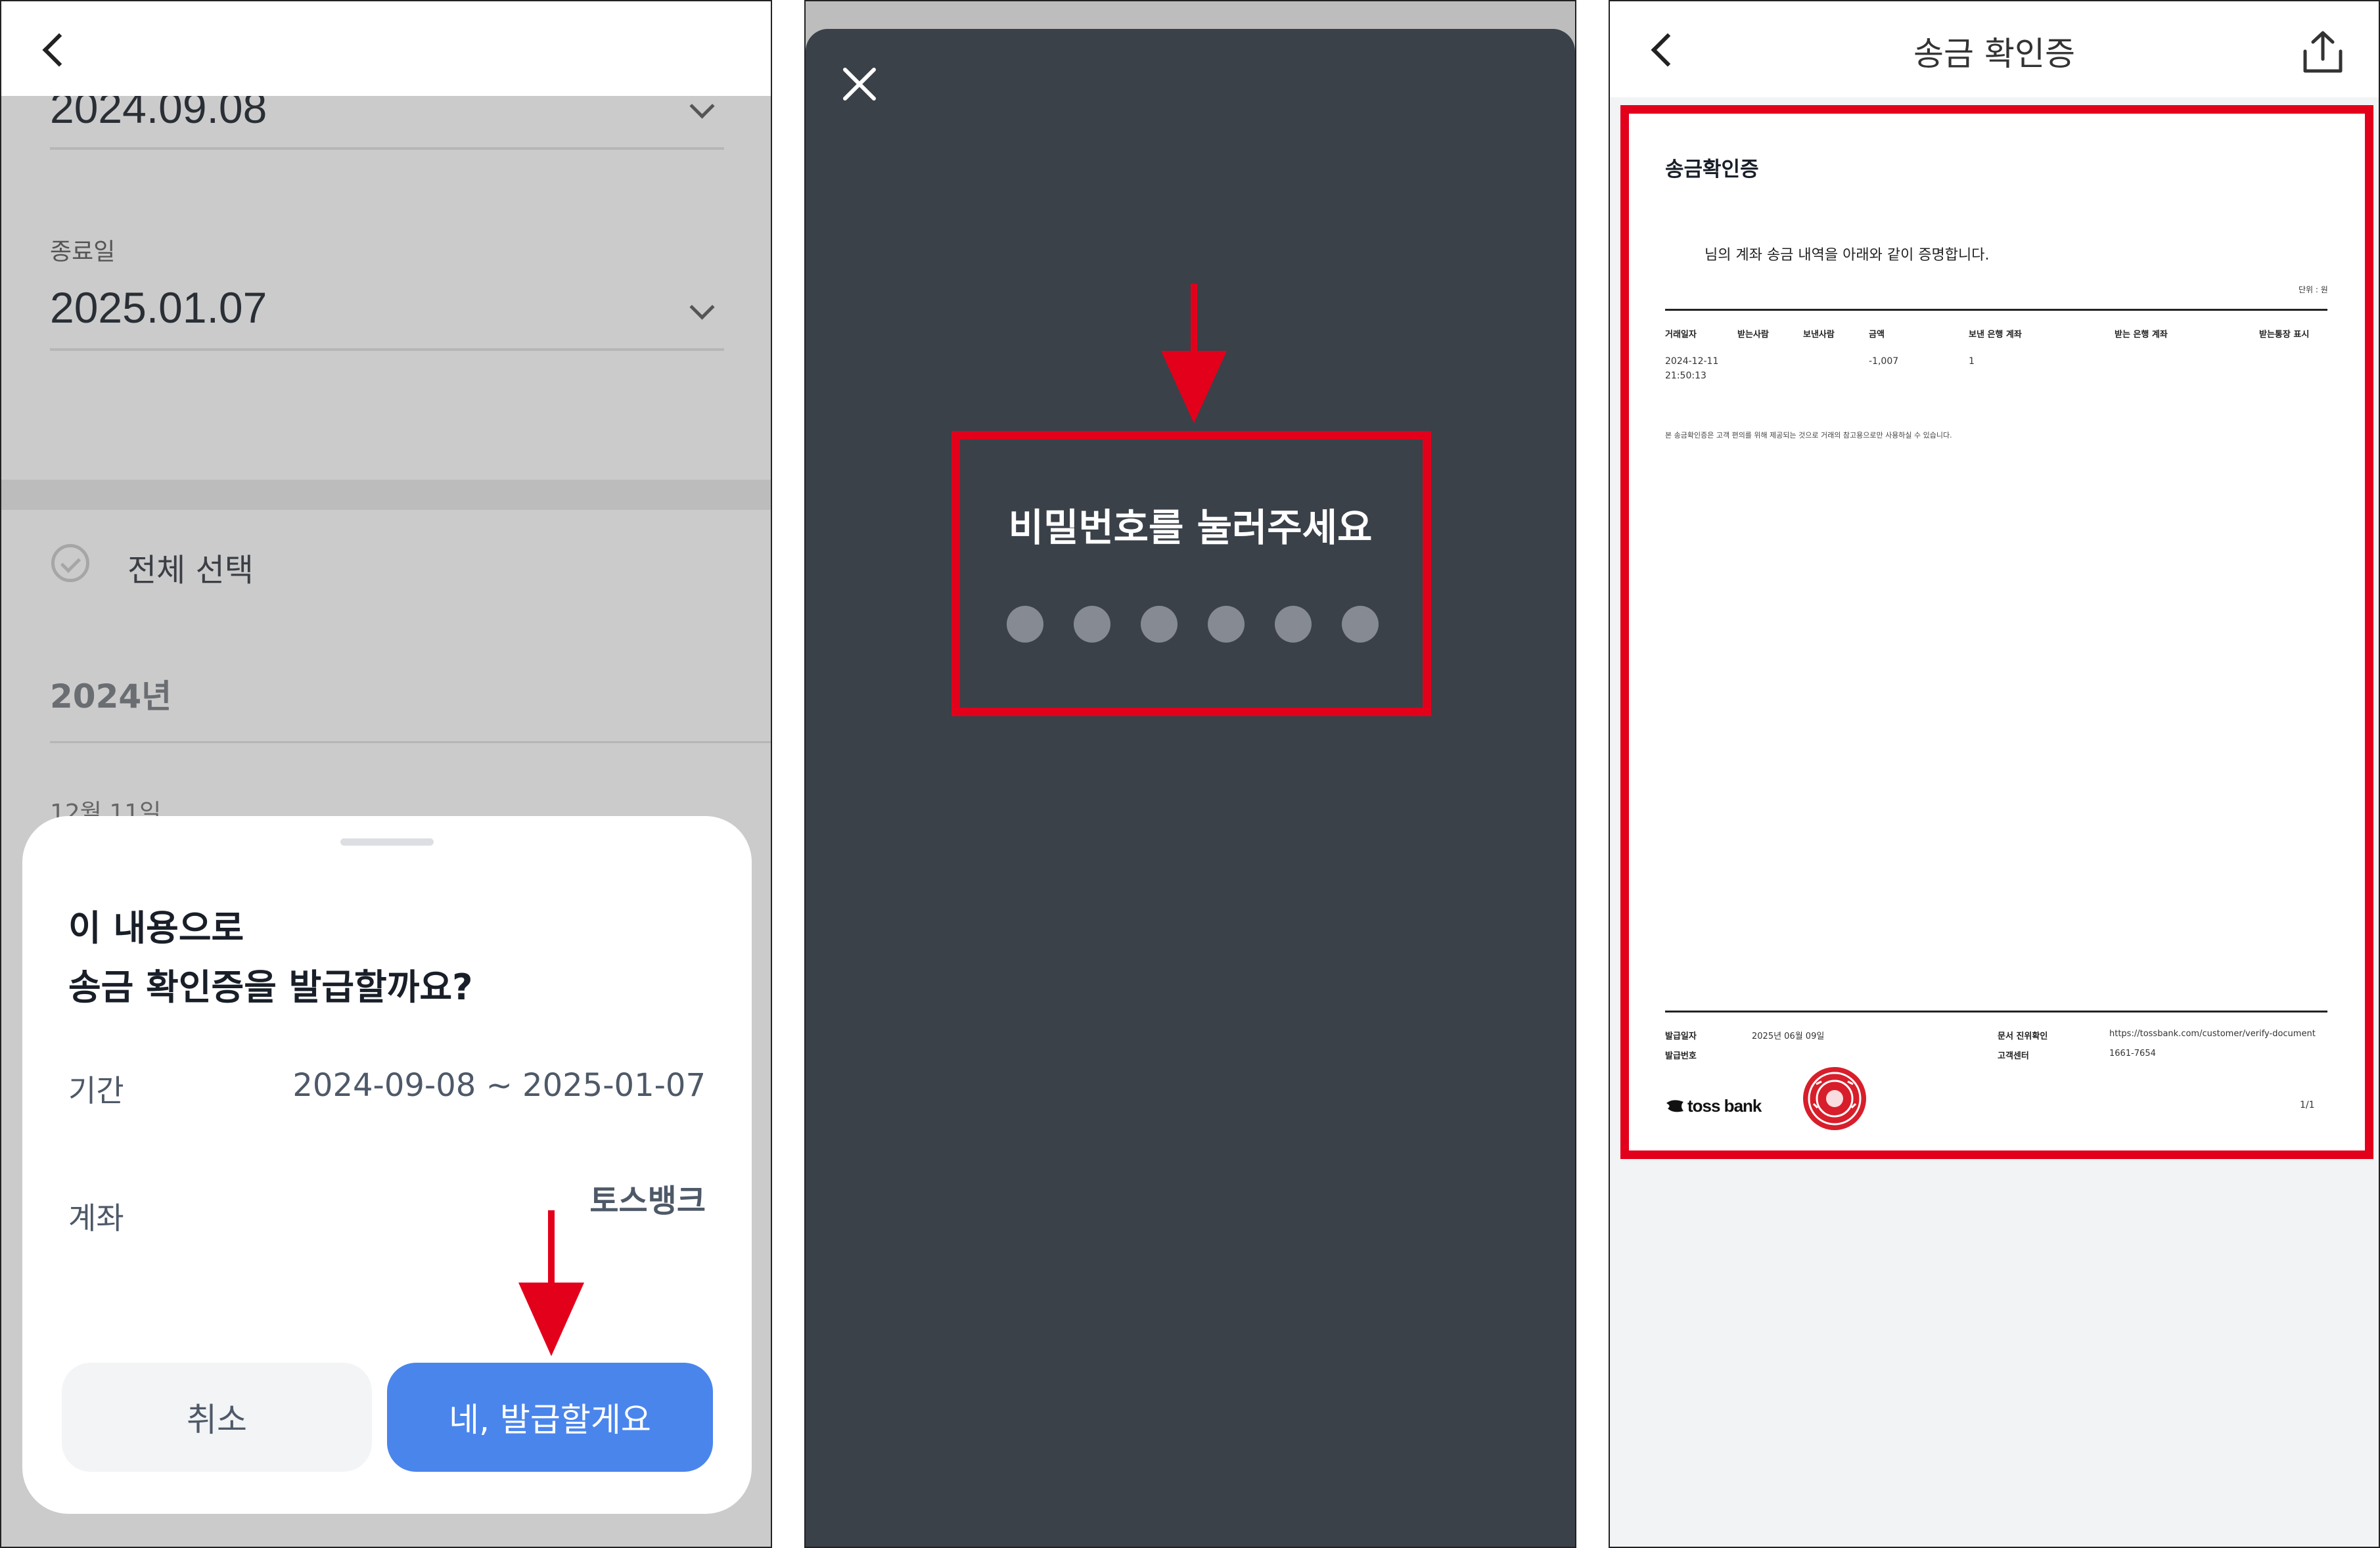 This screenshot has height=1548, width=2380. What do you see at coordinates (158, 307) in the screenshot?
I see `end-date-value: 2025.01.07` at bounding box center [158, 307].